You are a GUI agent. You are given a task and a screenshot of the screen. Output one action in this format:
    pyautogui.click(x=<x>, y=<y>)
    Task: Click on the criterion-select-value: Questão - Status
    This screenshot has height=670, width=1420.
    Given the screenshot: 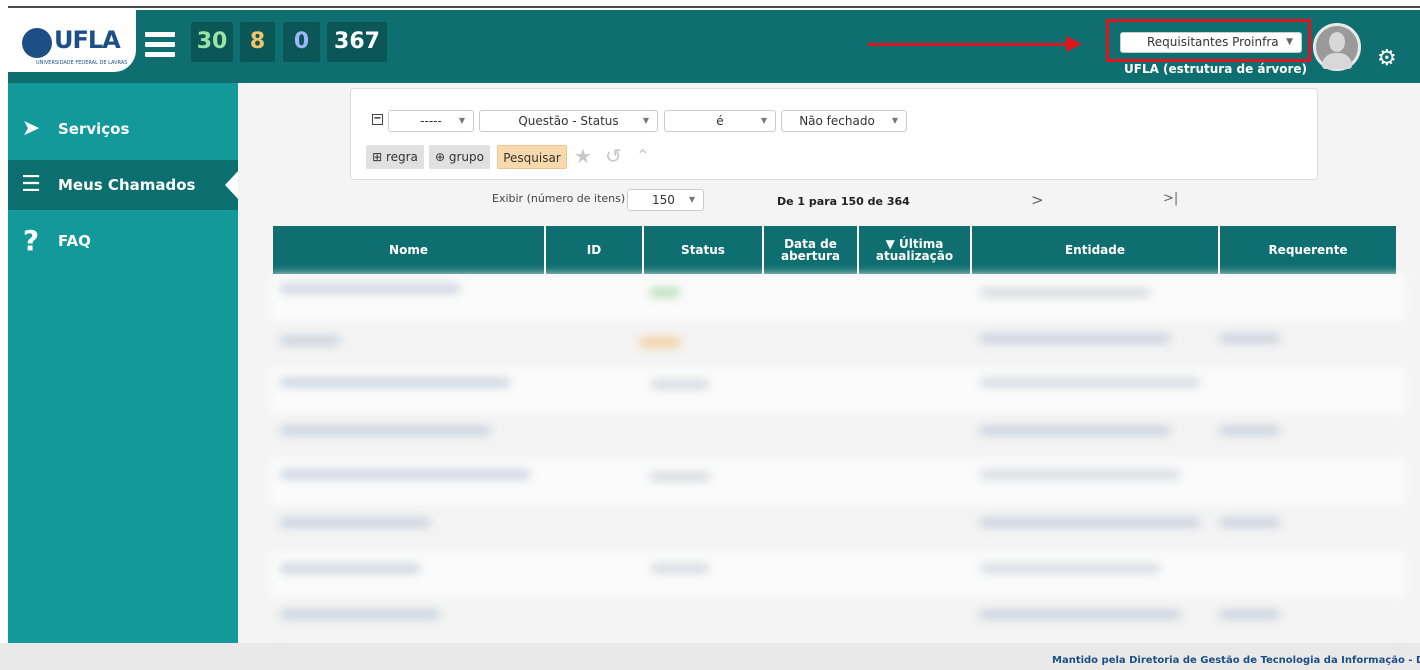 What is the action you would take?
    pyautogui.click(x=568, y=121)
    